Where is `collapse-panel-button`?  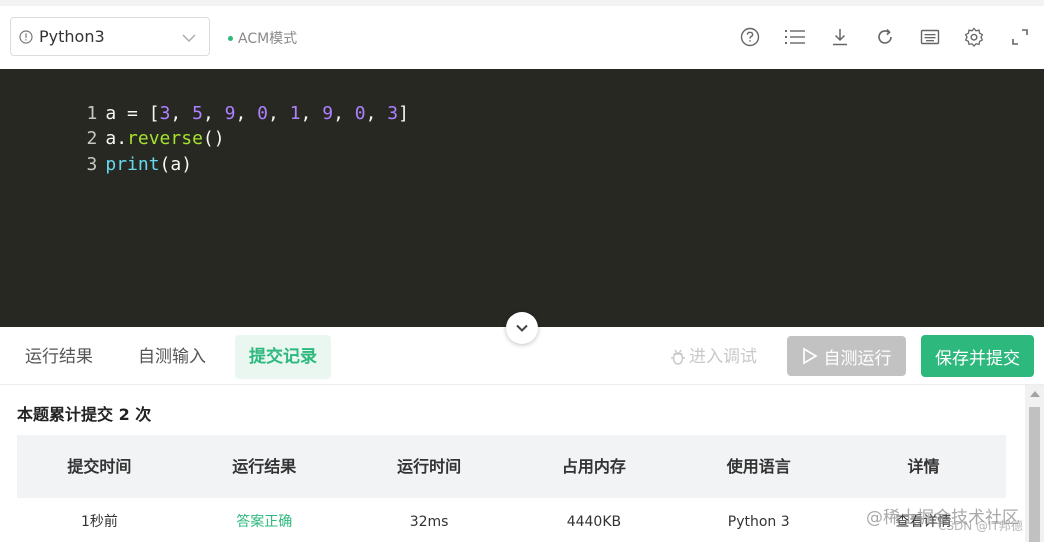 collapse-panel-button is located at coordinates (522, 328).